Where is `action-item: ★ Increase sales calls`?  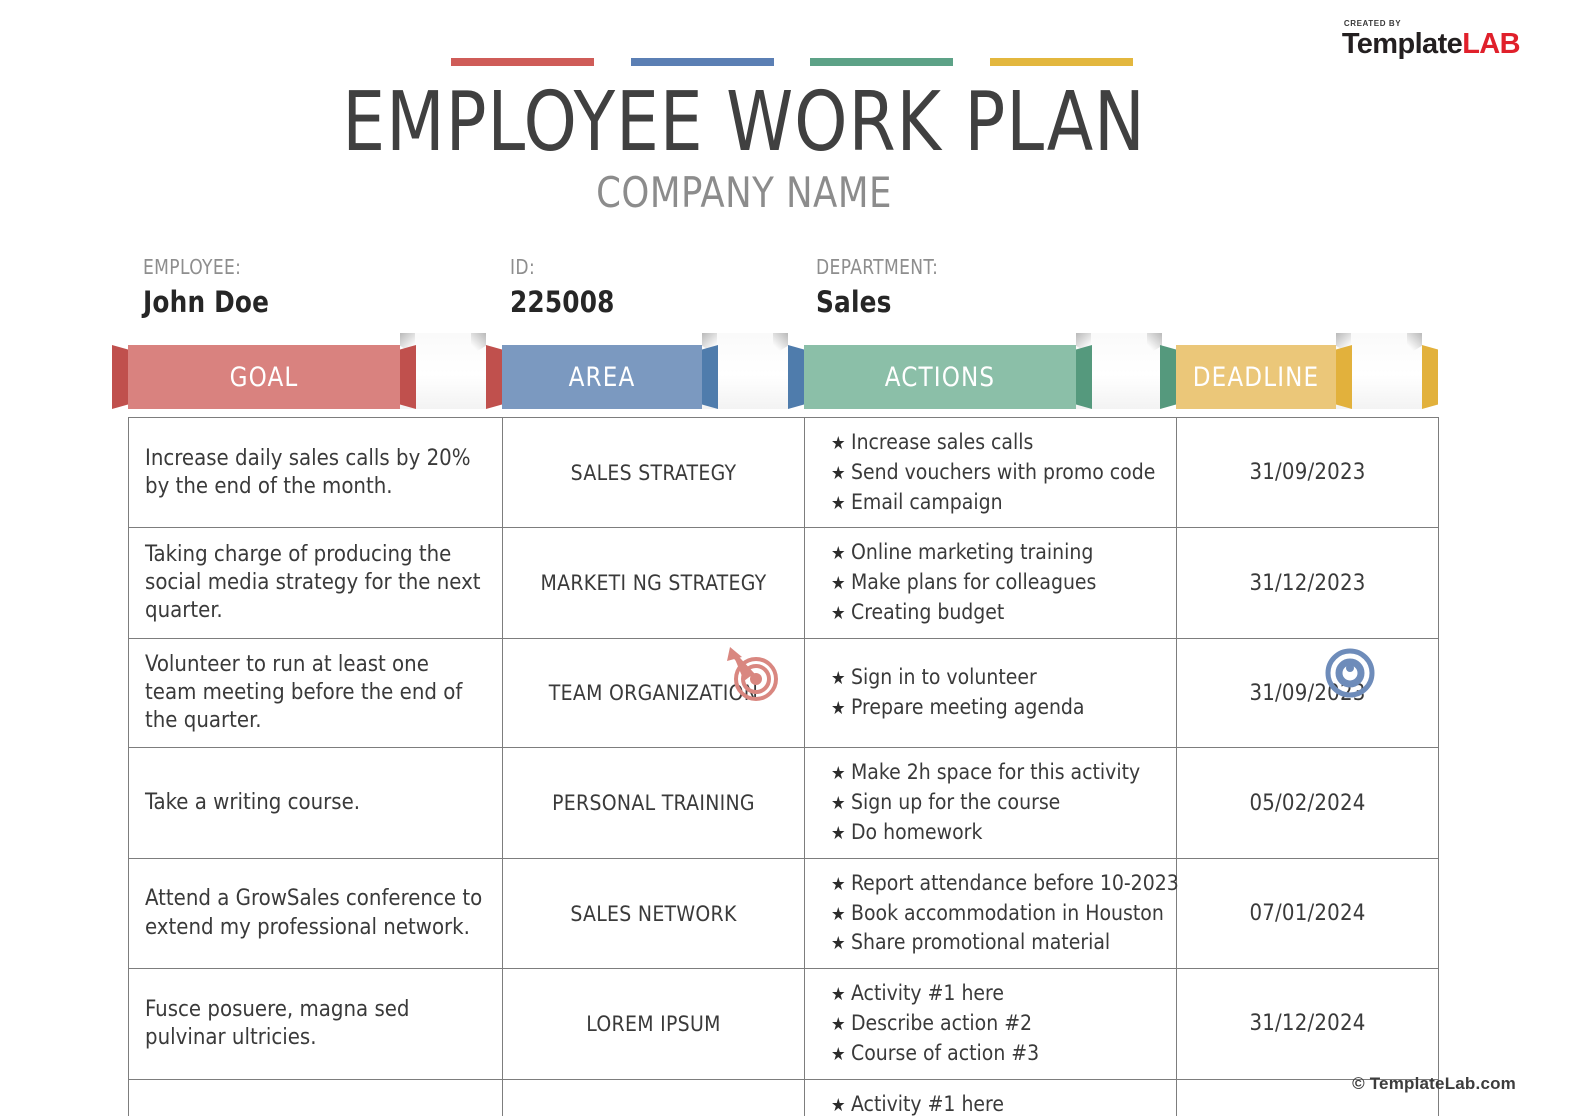 action-item: ★ Increase sales calls is located at coordinates (998, 443).